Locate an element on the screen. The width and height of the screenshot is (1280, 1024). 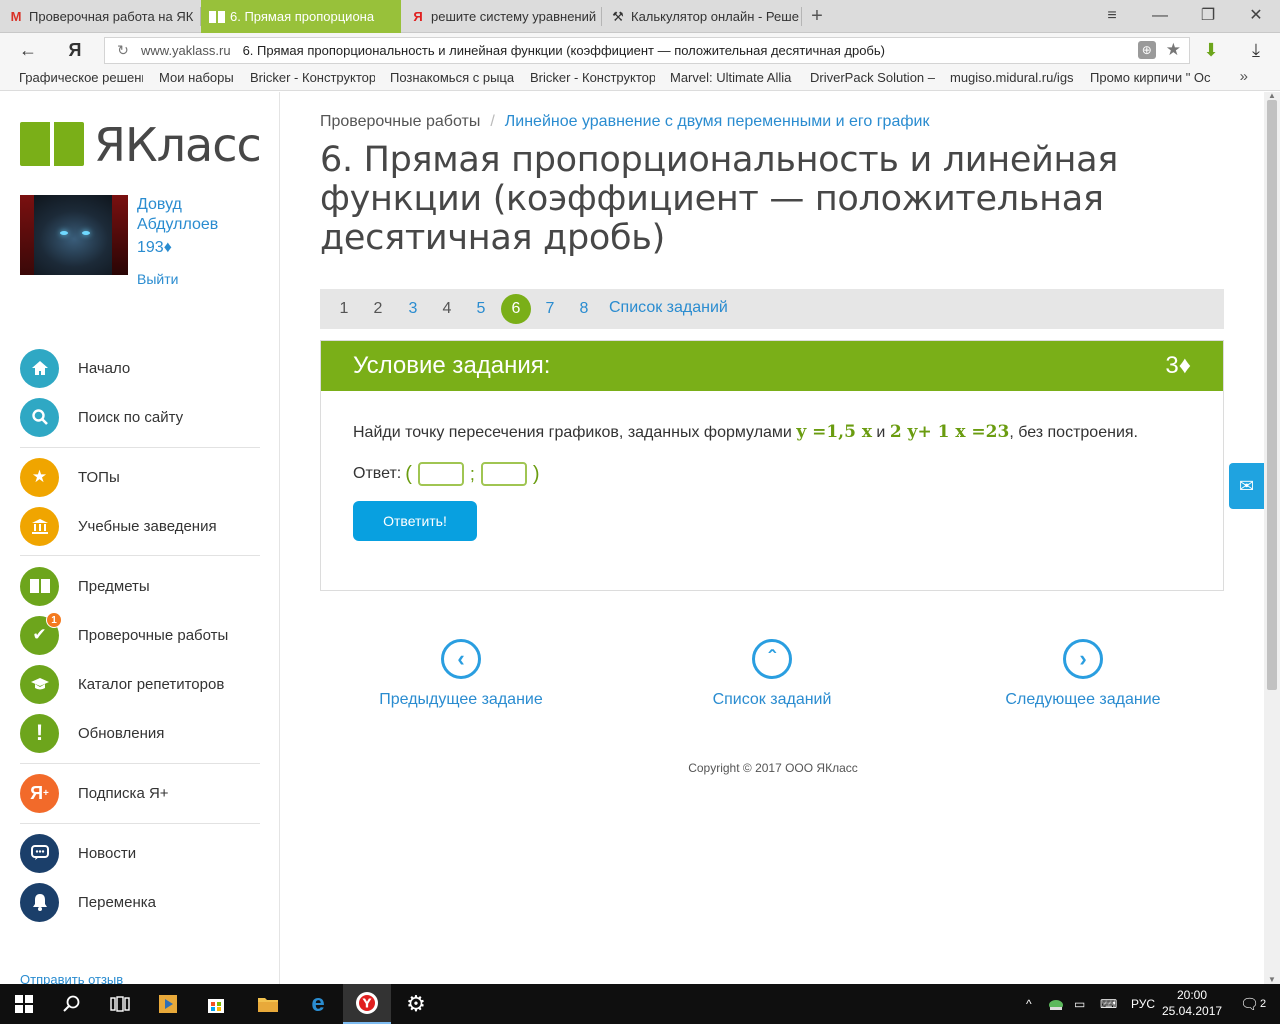
new-tab-button: + is located at coordinates (817, 16).